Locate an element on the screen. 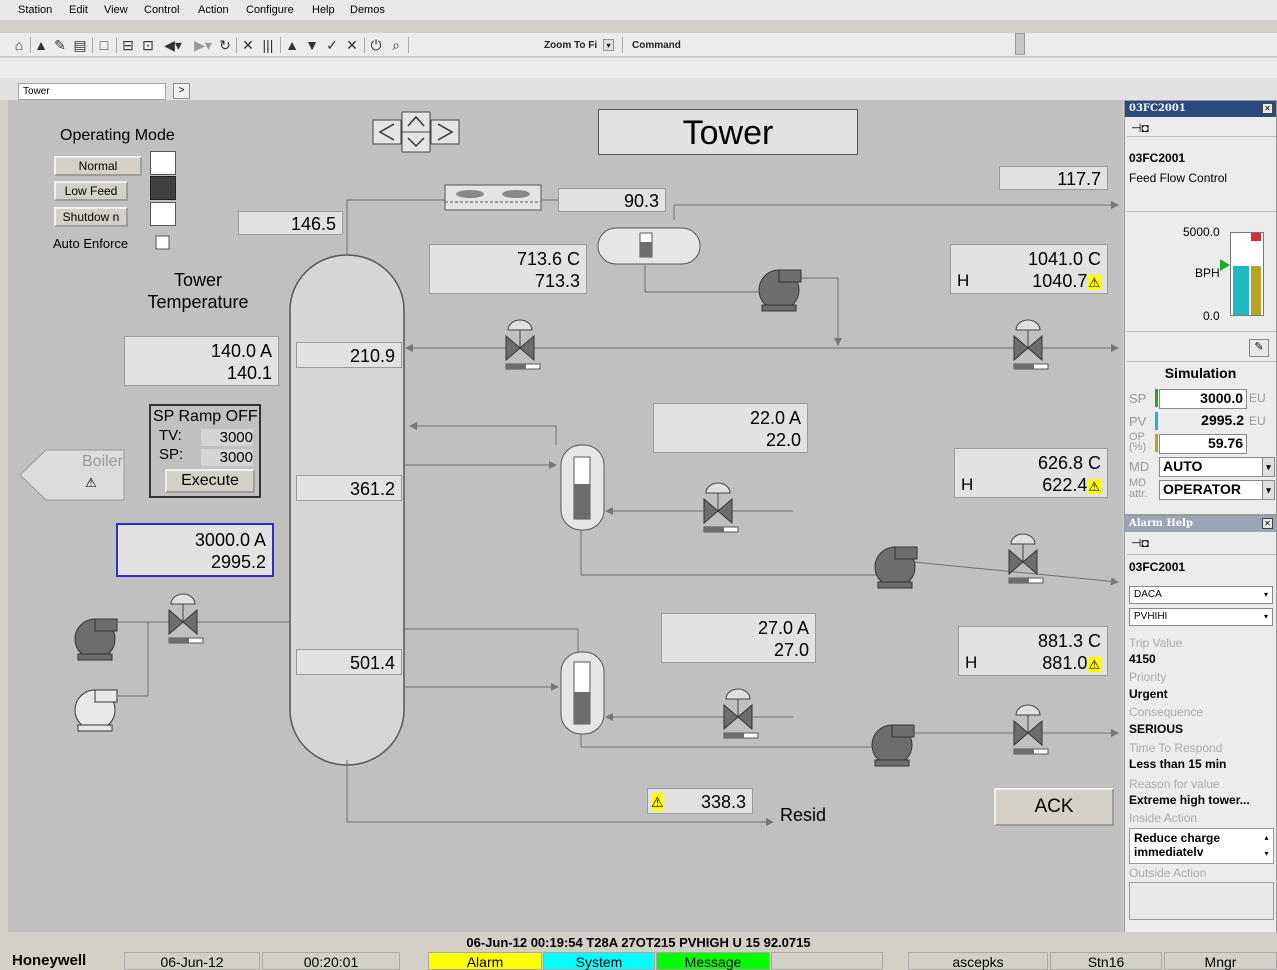  scroll-arrows-icon: ▴ ▾ is located at coordinates (1266, 846).